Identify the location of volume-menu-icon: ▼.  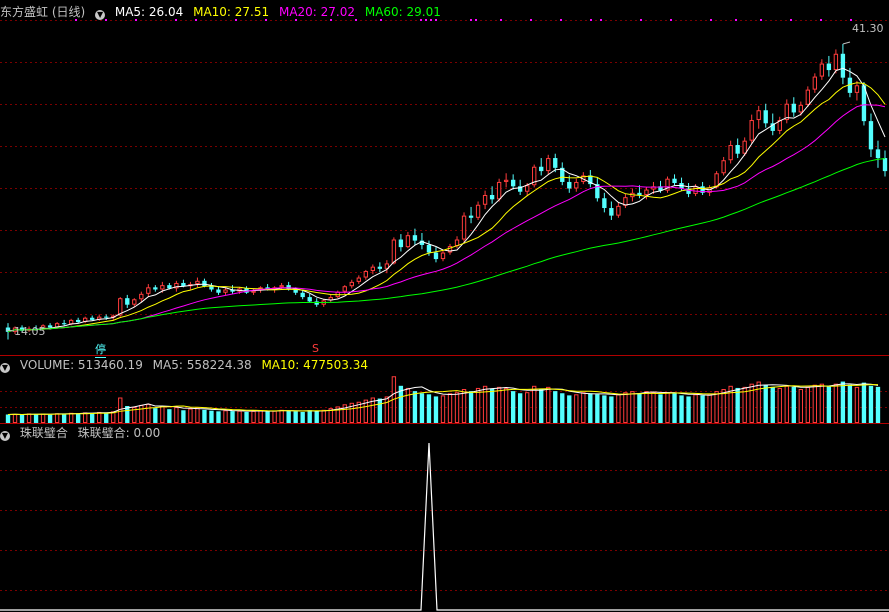
(5, 368).